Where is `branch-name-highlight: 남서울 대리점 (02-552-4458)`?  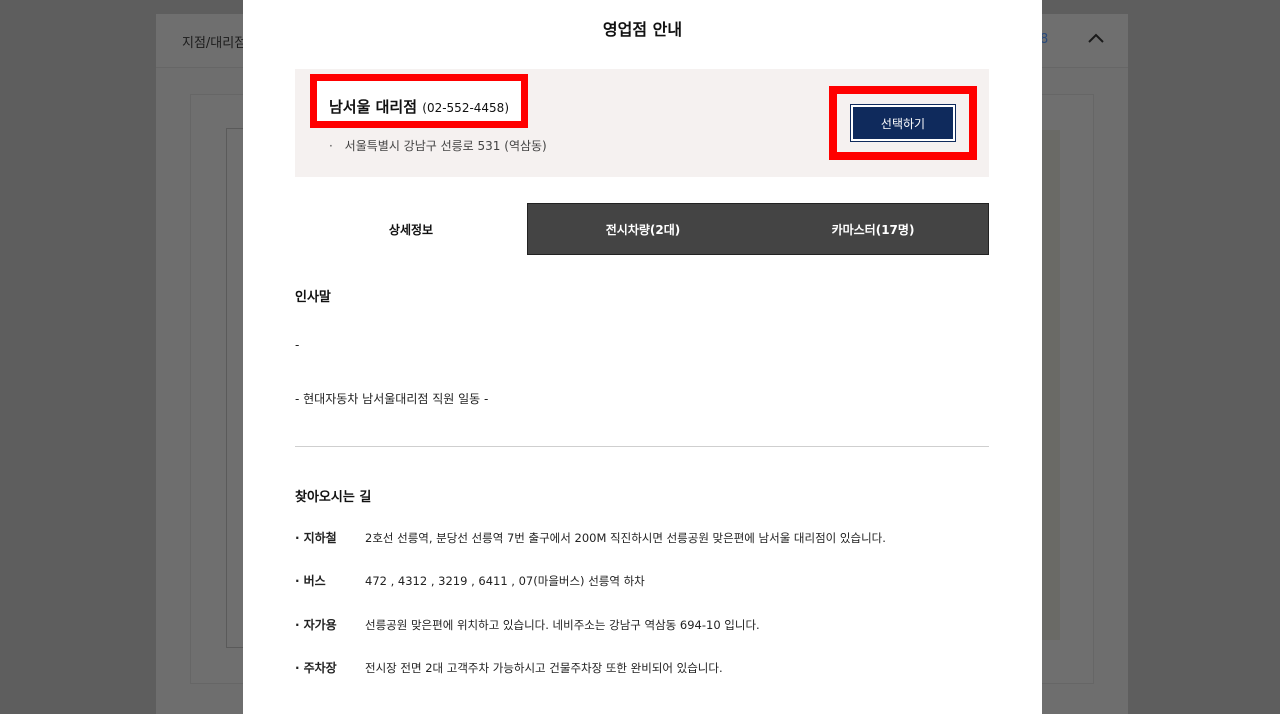 branch-name-highlight: 남서울 대리점 (02-552-4458) is located at coordinates (419, 101).